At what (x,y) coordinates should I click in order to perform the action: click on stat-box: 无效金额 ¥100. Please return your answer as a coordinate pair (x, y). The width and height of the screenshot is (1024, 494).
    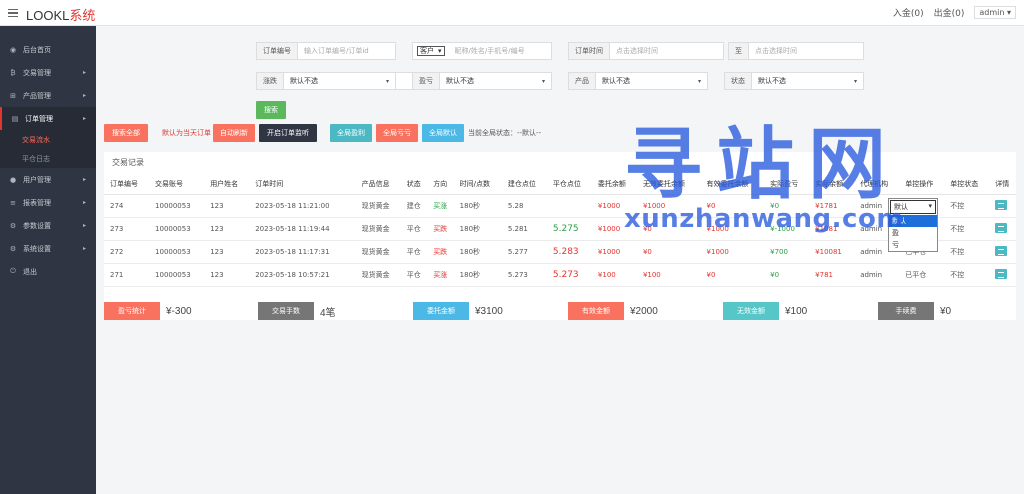
    Looking at the image, I should click on (792, 311).